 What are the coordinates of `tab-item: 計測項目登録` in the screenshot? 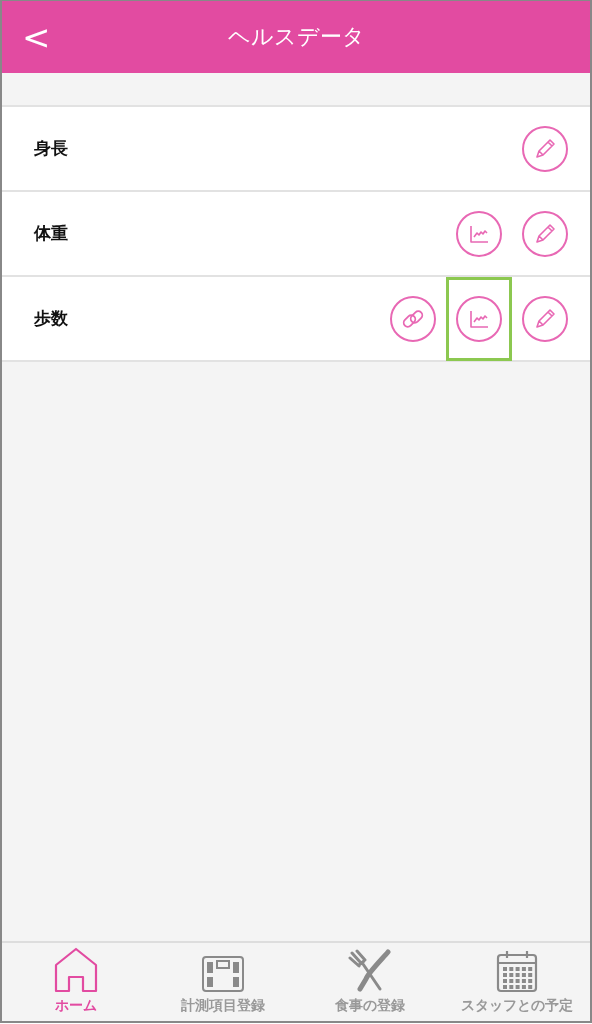 It's located at (222, 982).